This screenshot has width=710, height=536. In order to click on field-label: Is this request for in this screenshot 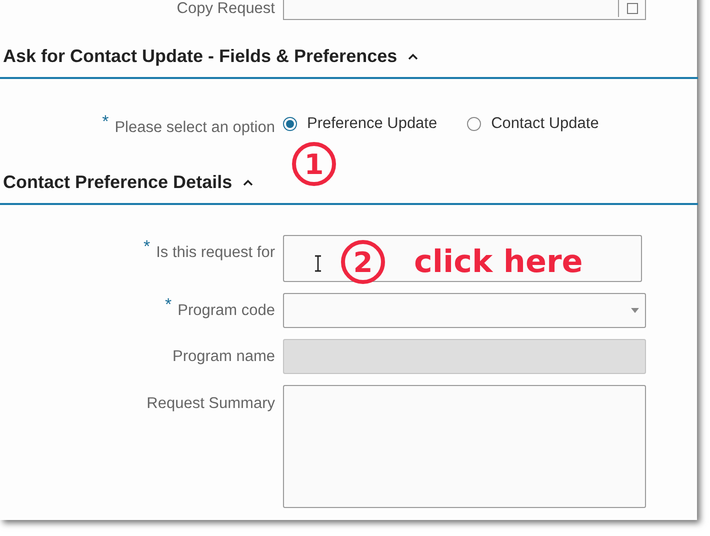, I will do `click(215, 253)`.